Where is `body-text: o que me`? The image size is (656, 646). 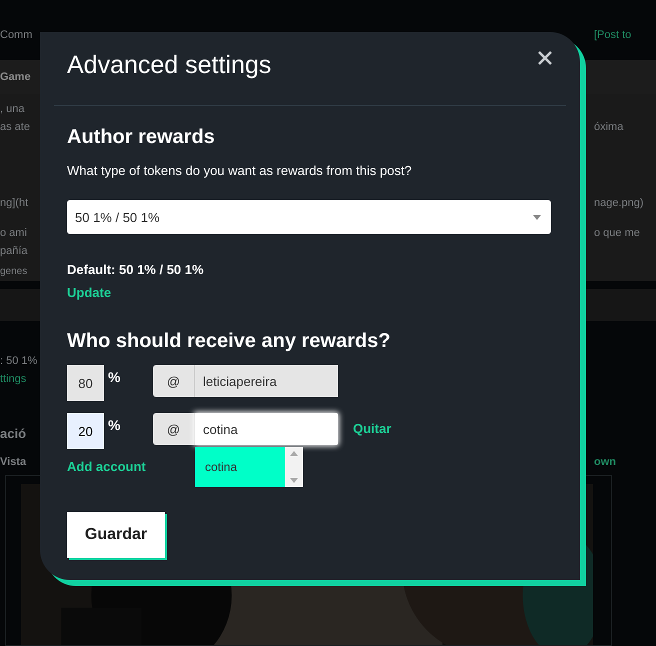
body-text: o que me is located at coordinates (617, 233).